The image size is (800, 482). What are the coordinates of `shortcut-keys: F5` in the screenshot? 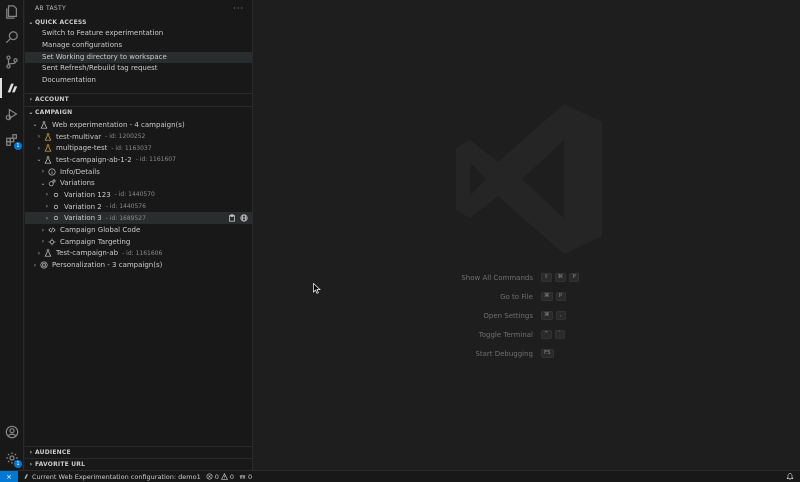 It's located at (547, 353).